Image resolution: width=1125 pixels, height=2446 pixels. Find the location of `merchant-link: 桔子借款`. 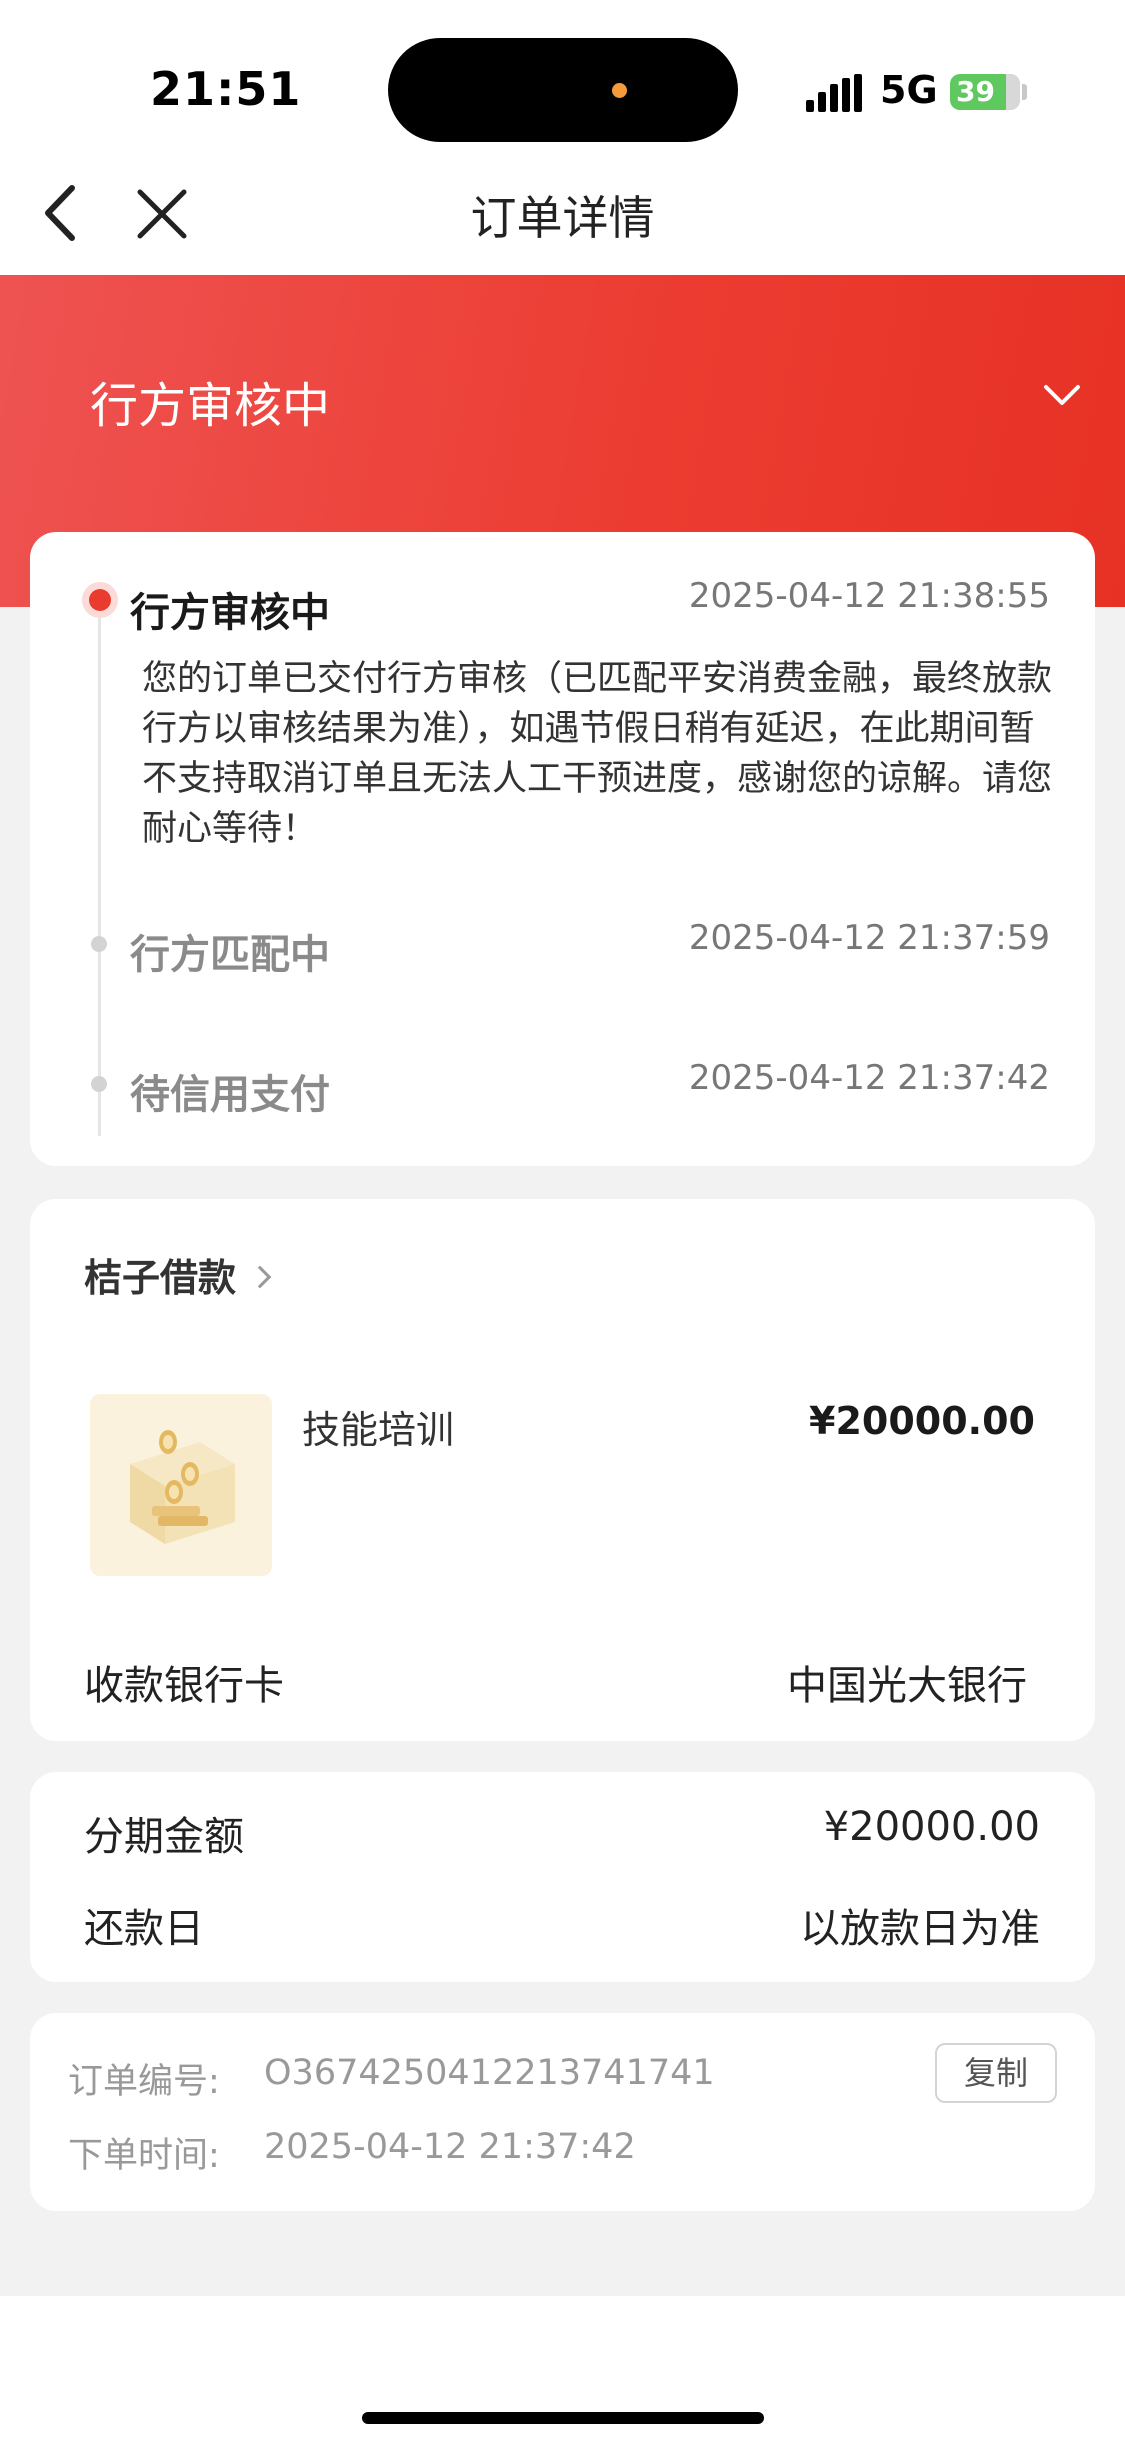

merchant-link: 桔子借款 is located at coordinates (178, 1274).